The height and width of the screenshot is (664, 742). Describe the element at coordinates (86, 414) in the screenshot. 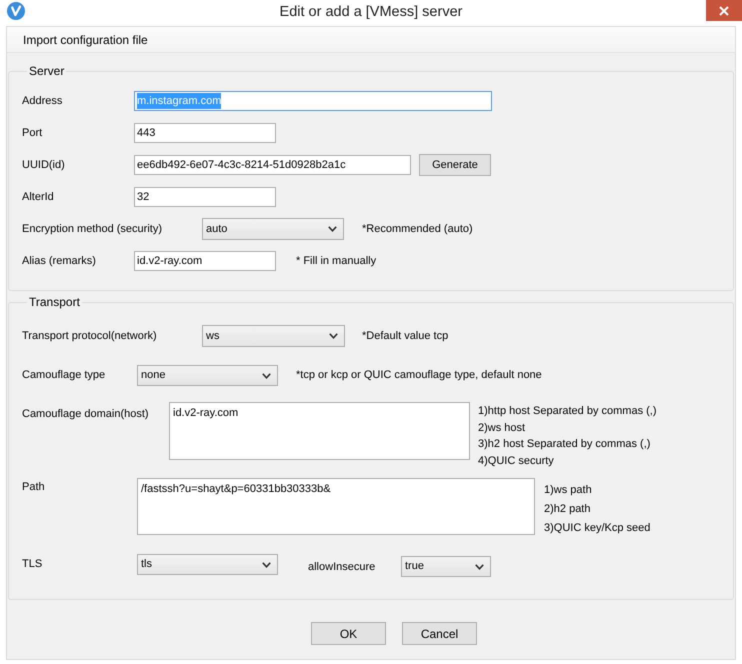

I see `field-label: Camouflage domain(host)` at that location.